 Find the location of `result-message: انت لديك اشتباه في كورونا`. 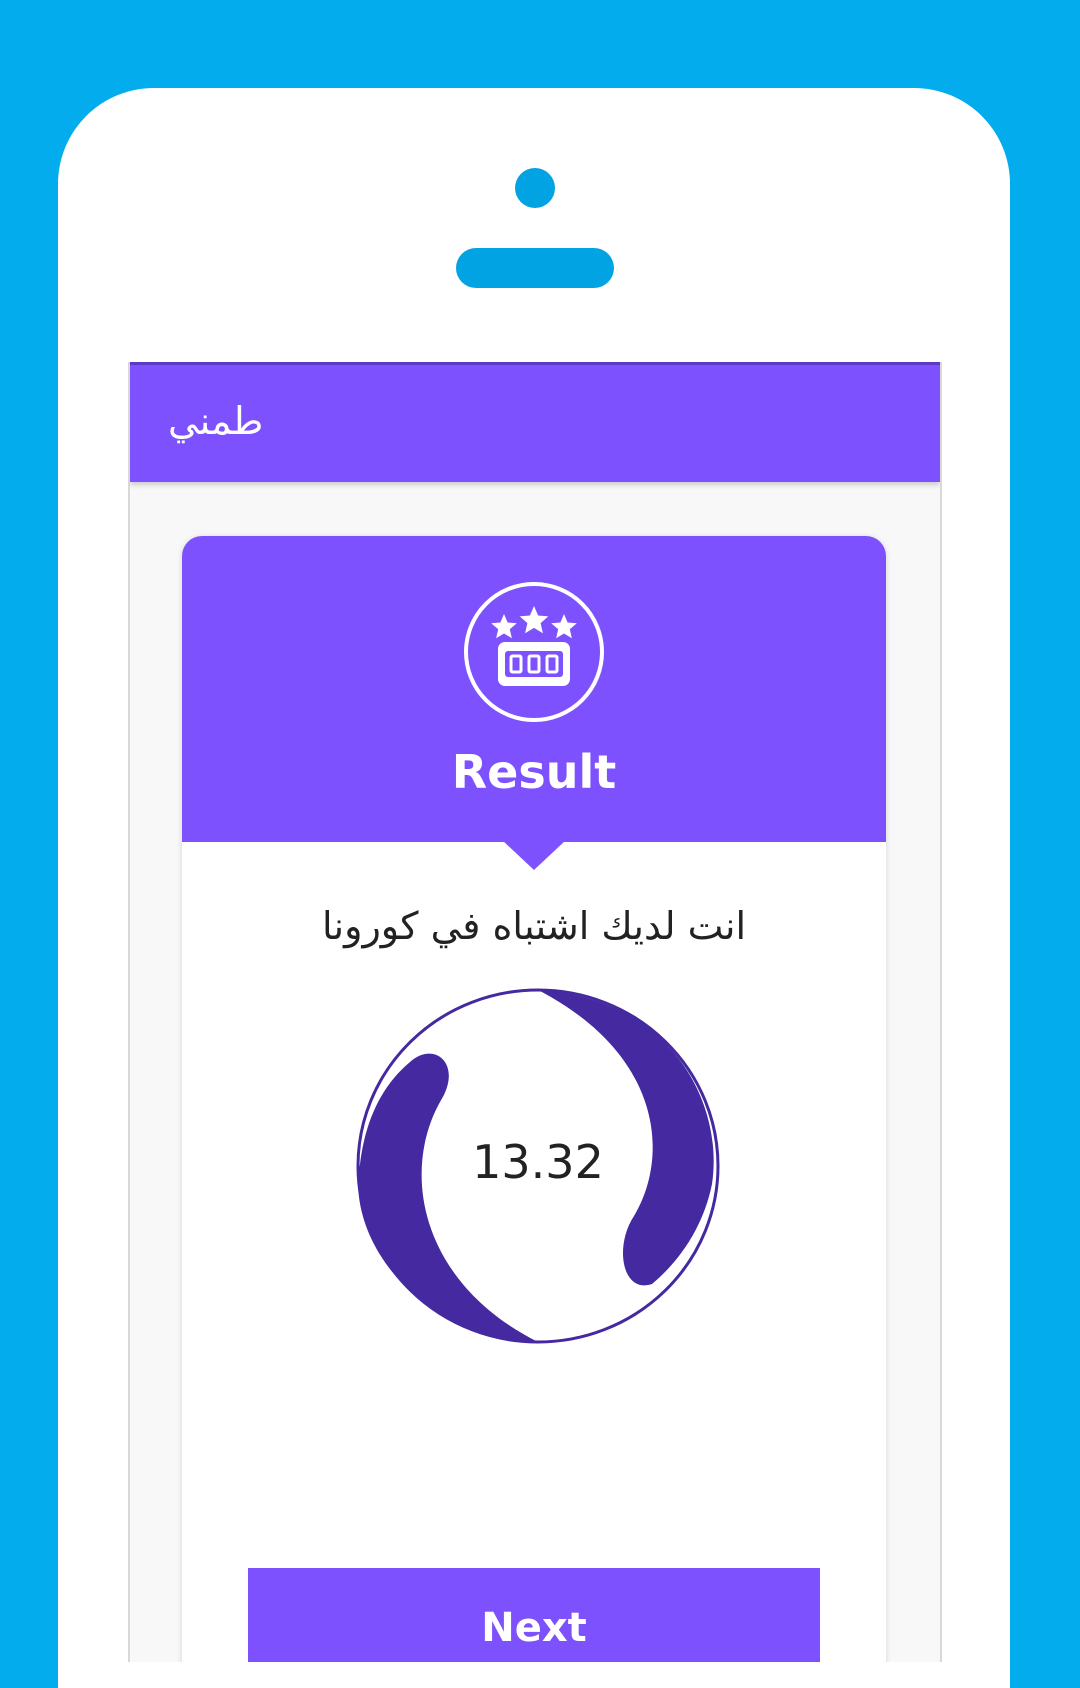

result-message: انت لديك اشتباه في كورونا is located at coordinates (534, 926).